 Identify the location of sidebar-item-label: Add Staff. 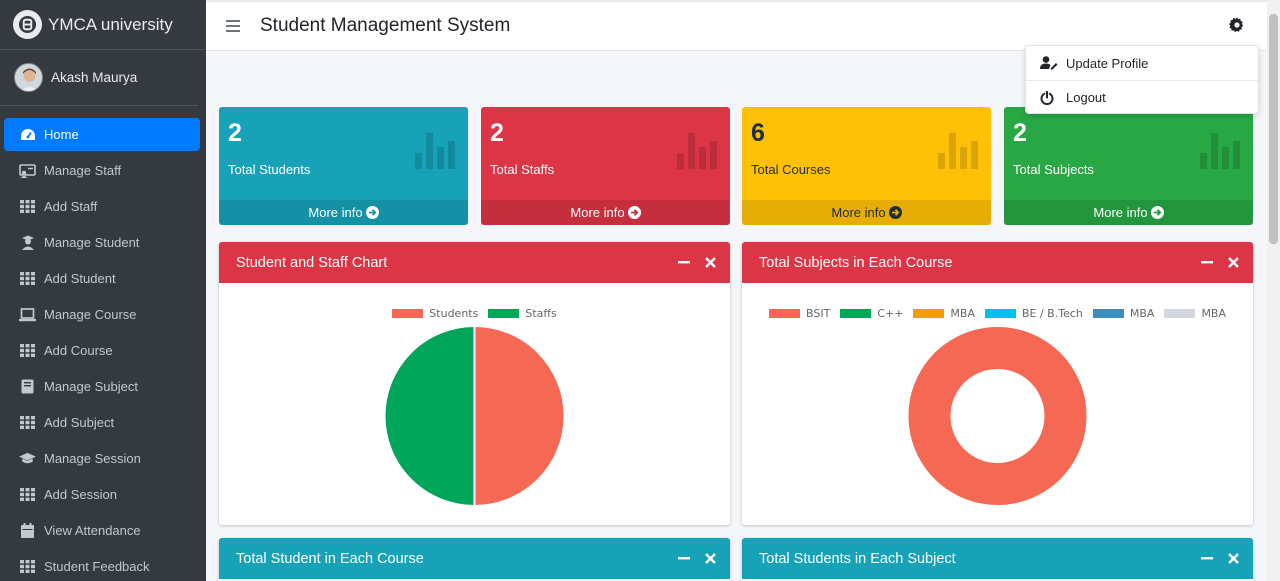
(71, 206).